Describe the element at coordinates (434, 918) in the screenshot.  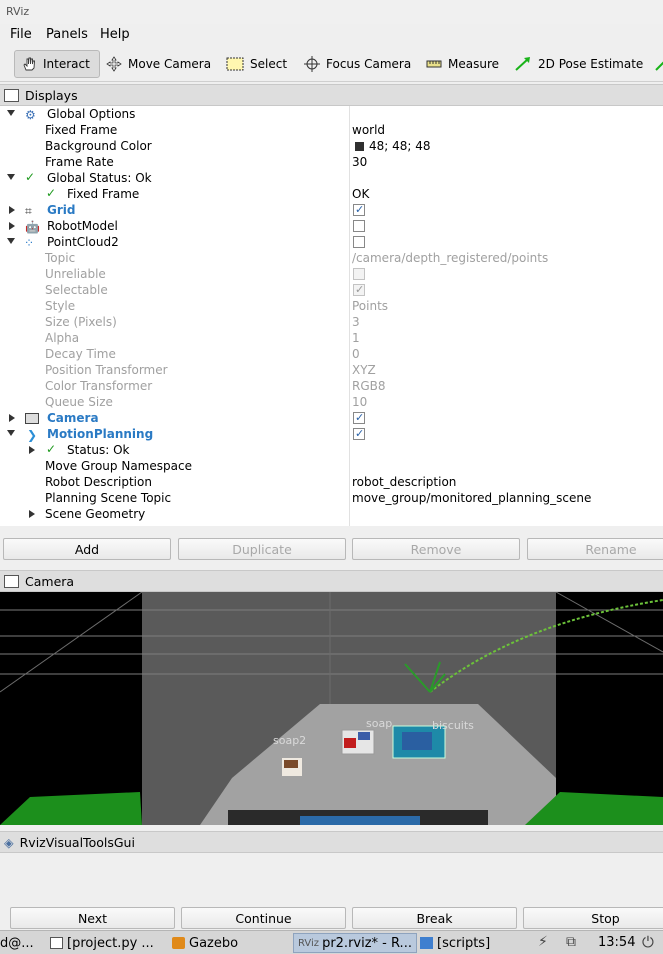
I see `break-button: Break` at that location.